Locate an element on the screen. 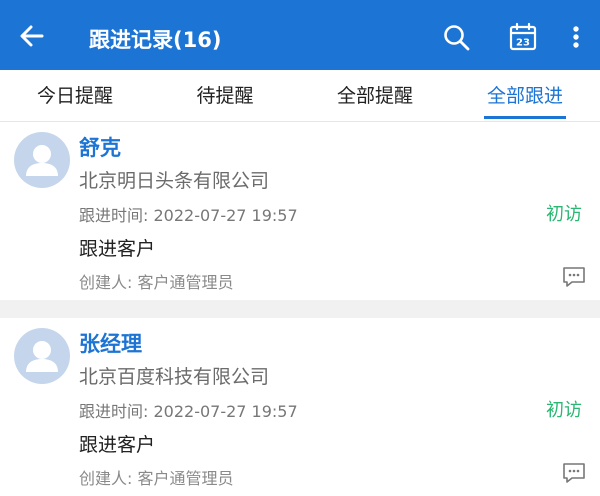 The image size is (600, 496). company-name: 北京百度科技有限公司 is located at coordinates (174, 377).